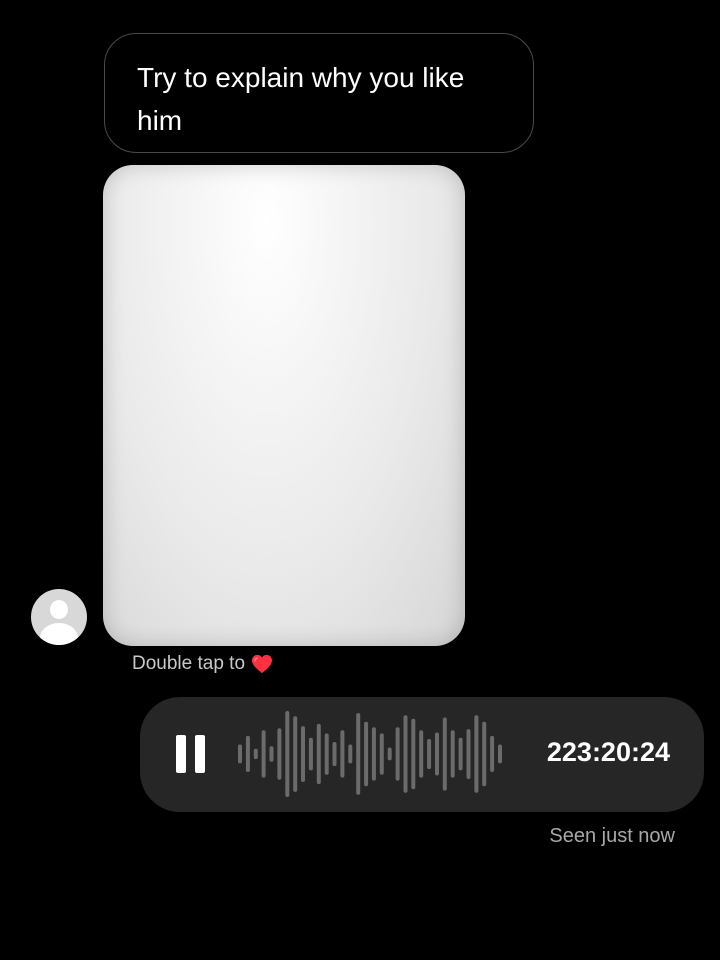 This screenshot has width=720, height=960. Describe the element at coordinates (608, 752) in the screenshot. I see `voice-duration: 223:20:24` at that location.